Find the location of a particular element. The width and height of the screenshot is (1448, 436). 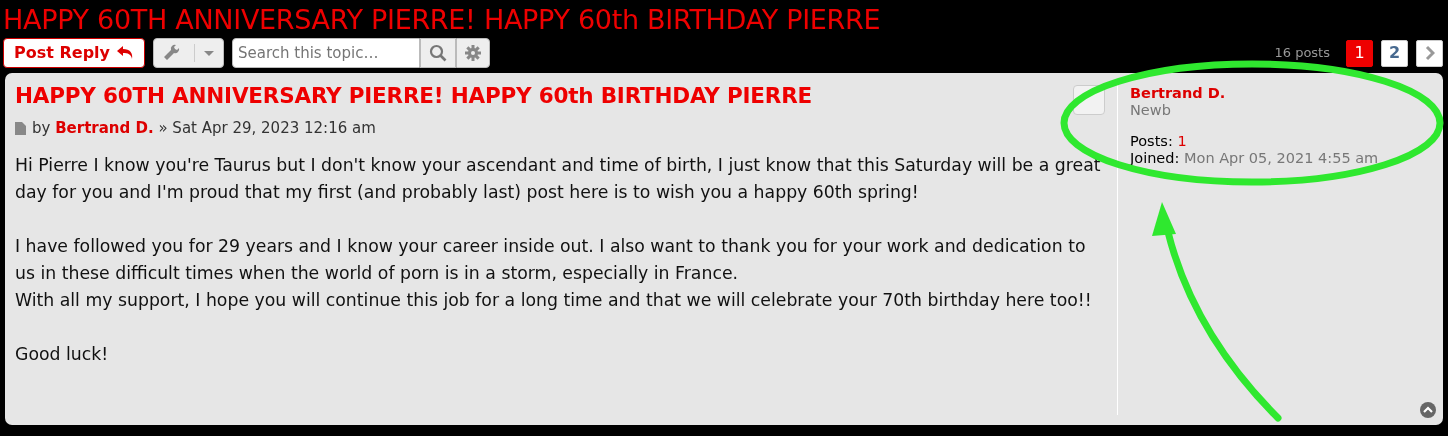

reply-icon is located at coordinates (125, 53).